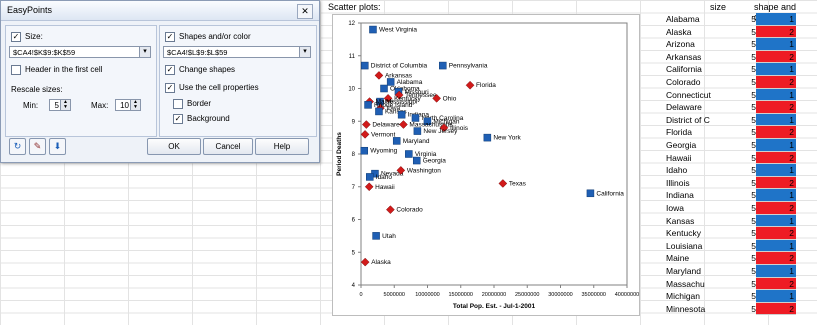 This screenshot has width=817, height=325. What do you see at coordinates (695, 44) in the screenshot?
I see `state-cell: Arizona` at bounding box center [695, 44].